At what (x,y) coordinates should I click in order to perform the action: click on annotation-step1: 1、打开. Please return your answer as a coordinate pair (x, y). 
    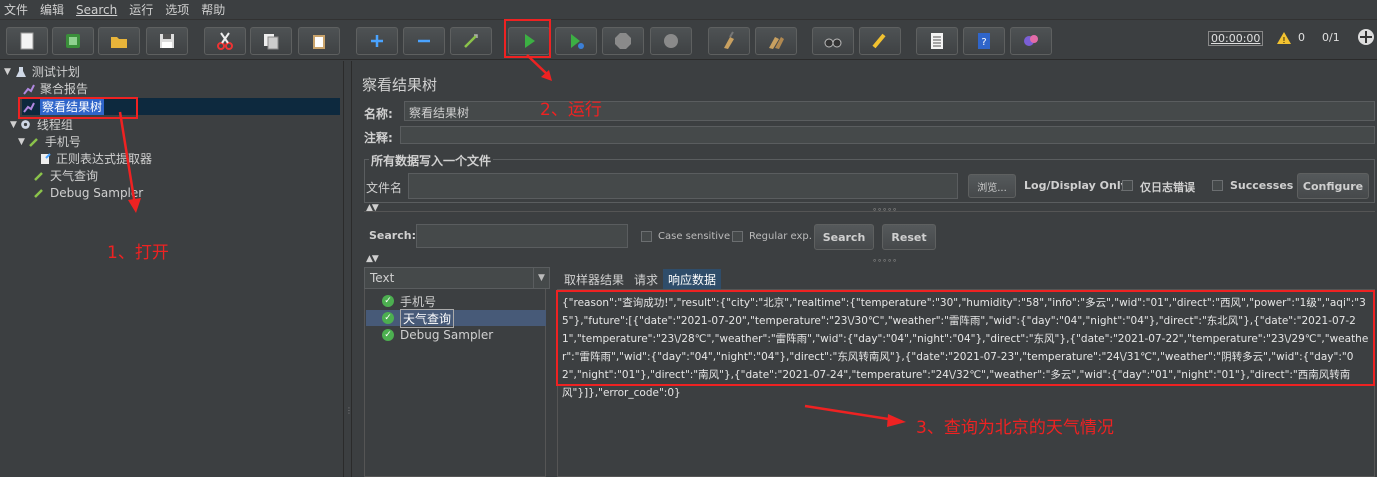
    Looking at the image, I should click on (138, 253).